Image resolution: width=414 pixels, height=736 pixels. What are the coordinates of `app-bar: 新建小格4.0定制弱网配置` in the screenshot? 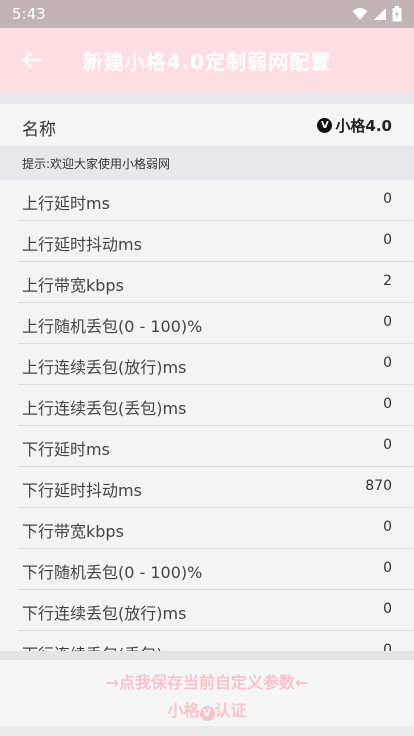 It's located at (207, 60).